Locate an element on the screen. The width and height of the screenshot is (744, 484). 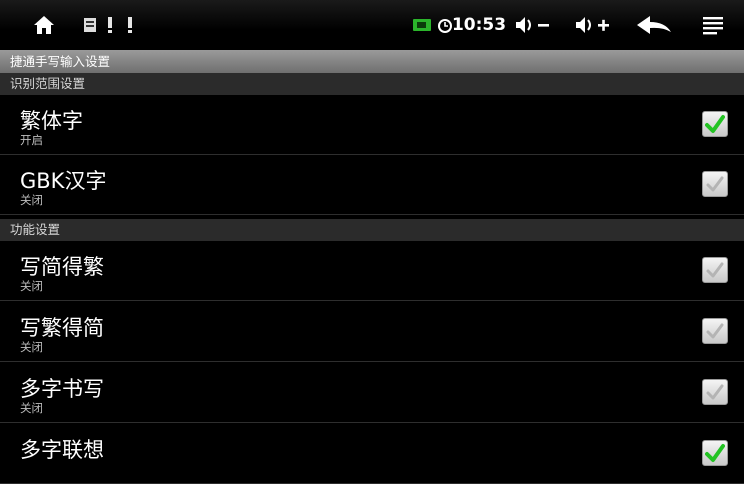
battery-icon is located at coordinates (422, 25).